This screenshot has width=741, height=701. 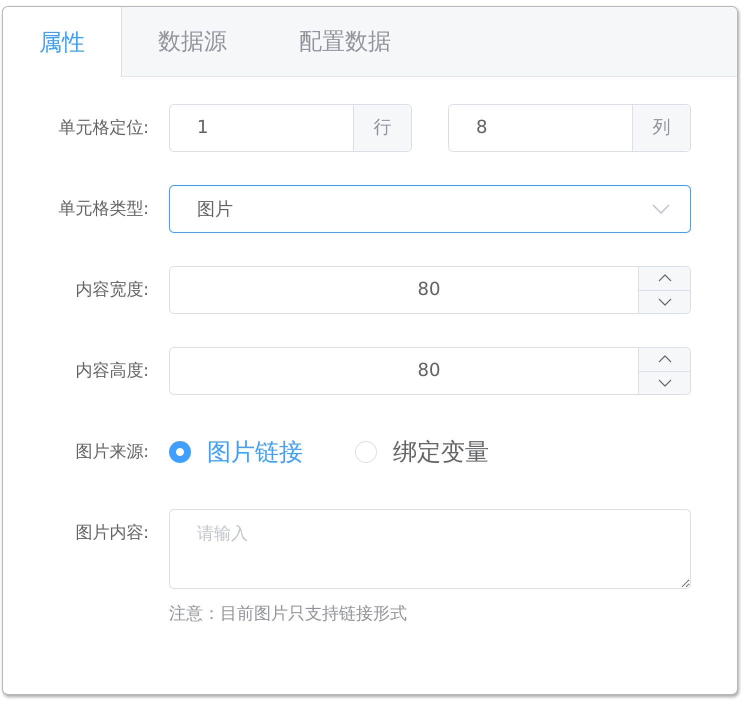 I want to click on content-textarea: 请输入, so click(x=430, y=549).